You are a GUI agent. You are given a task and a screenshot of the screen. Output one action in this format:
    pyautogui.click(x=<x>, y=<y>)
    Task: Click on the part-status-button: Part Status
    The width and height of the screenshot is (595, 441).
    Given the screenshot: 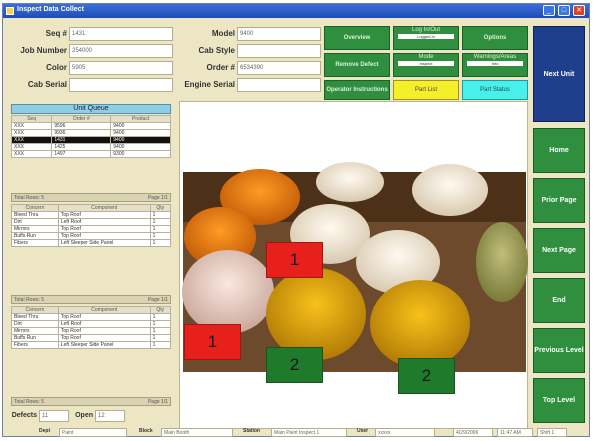 What is the action you would take?
    pyautogui.click(x=495, y=90)
    